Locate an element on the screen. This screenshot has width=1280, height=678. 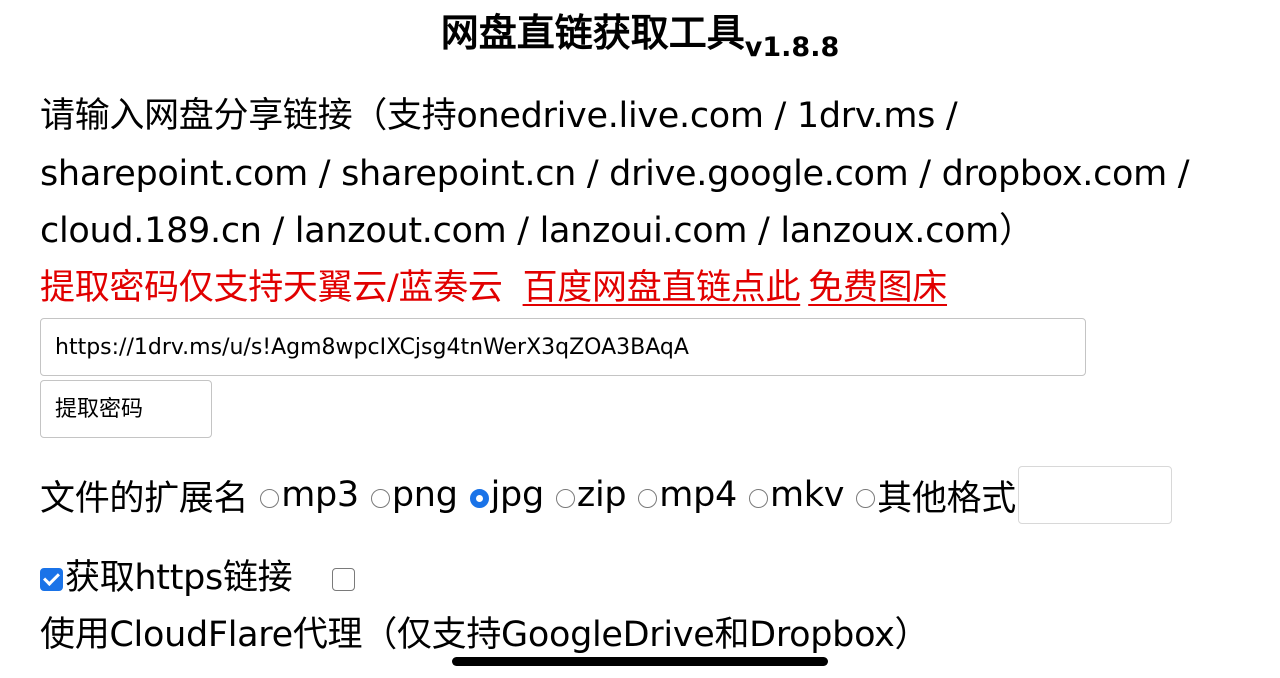
radio-png is located at coordinates (380, 498).